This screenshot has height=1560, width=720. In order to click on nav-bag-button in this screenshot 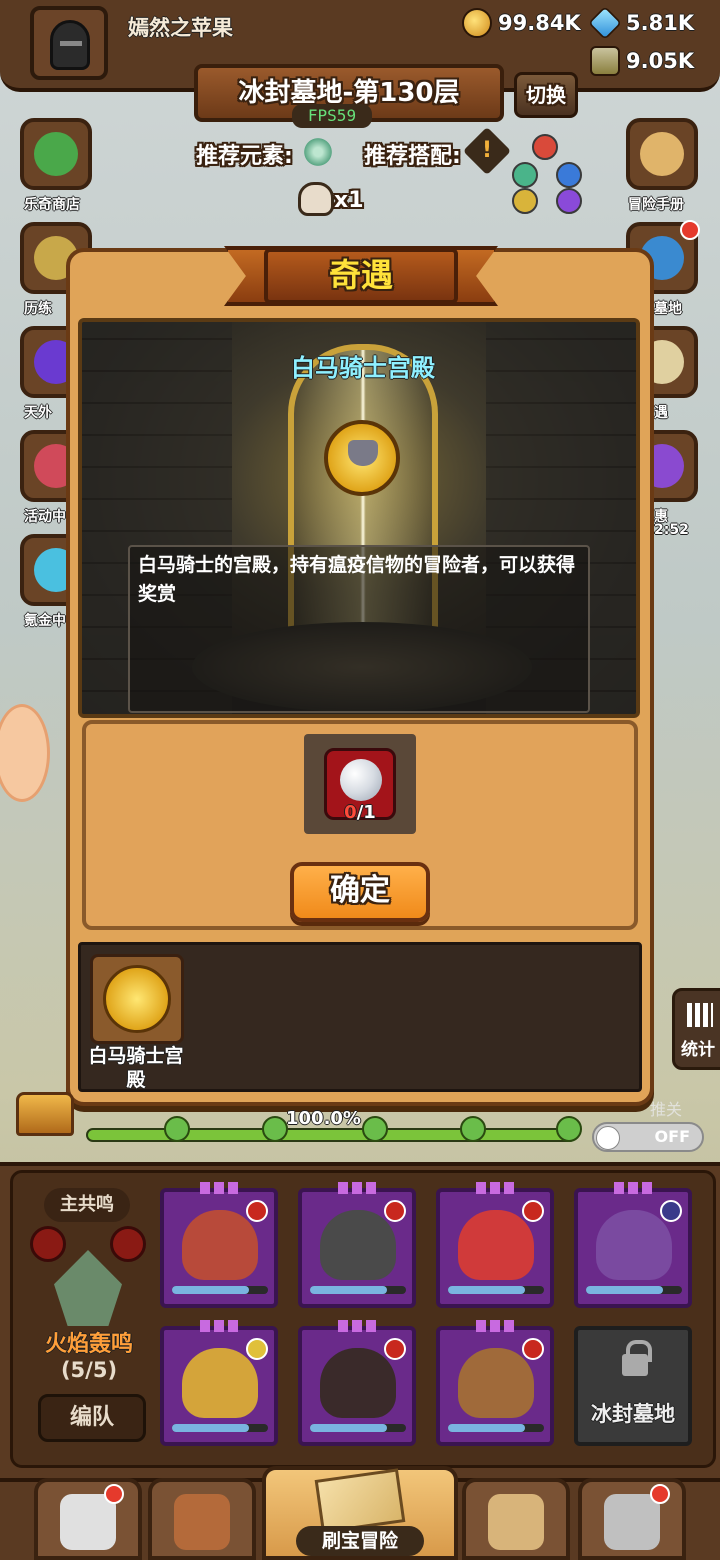, I will do `click(516, 1519)`.